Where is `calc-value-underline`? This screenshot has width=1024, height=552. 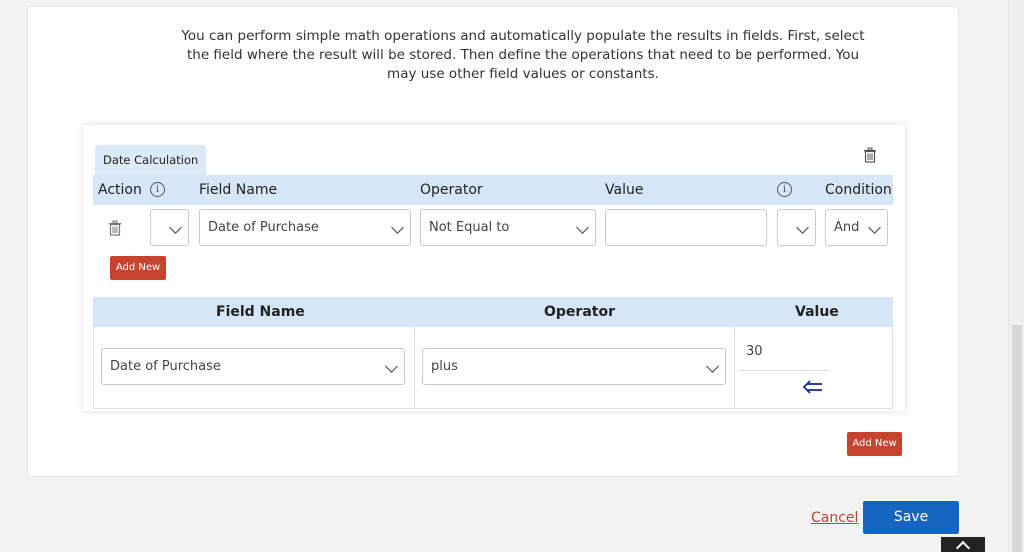 calc-value-underline is located at coordinates (784, 370).